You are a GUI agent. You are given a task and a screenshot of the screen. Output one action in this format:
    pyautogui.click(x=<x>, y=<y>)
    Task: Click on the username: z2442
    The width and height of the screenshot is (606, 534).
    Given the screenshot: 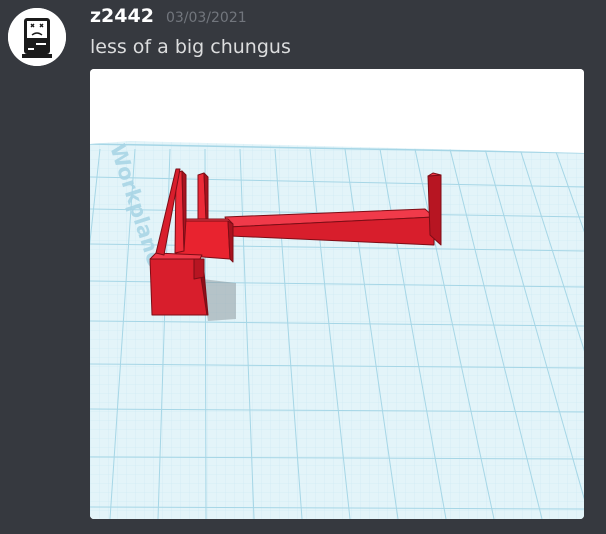 What is the action you would take?
    pyautogui.click(x=122, y=16)
    